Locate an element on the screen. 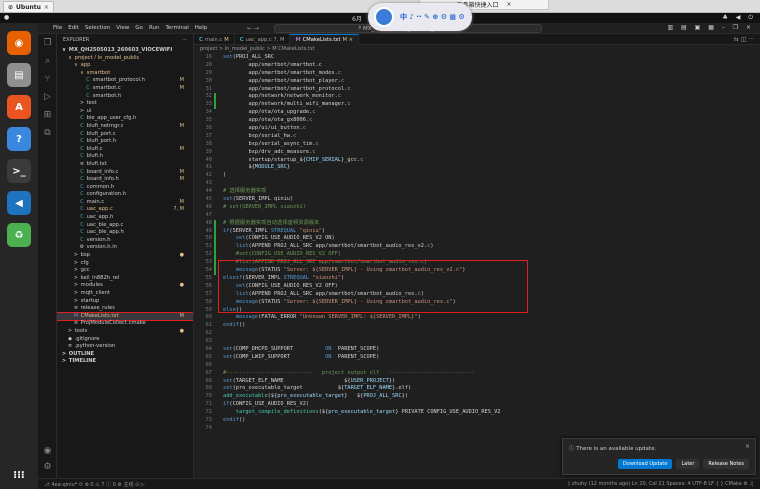 This screenshot has width=760, height=489. tree-item: C smartbot.c M is located at coordinates (125, 89).